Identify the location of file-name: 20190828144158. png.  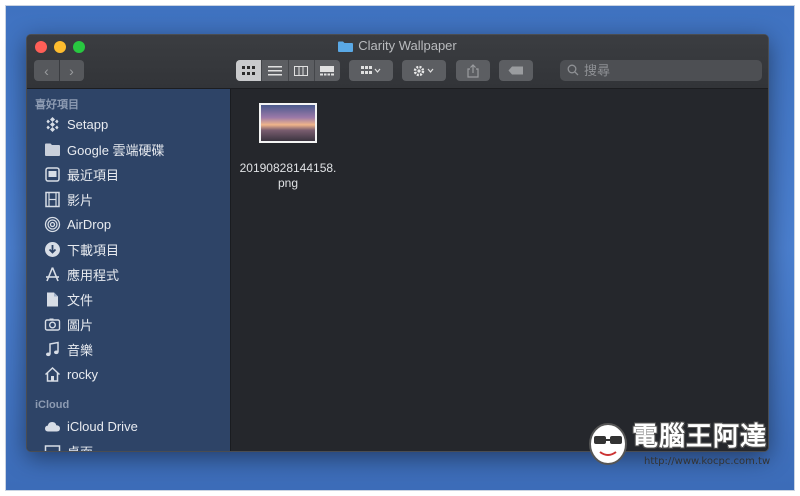
(288, 176).